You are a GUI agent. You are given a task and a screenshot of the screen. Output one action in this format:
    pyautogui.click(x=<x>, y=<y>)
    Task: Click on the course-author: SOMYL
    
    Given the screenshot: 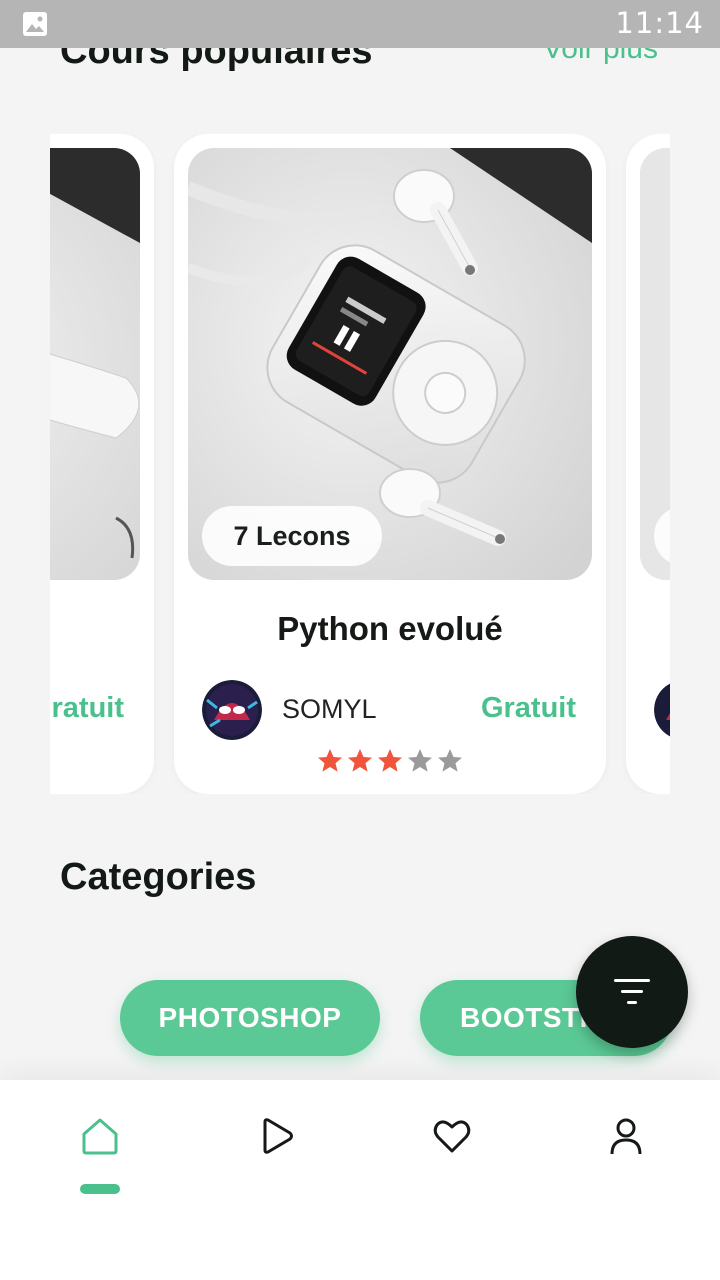 What is the action you would take?
    pyautogui.click(x=329, y=709)
    